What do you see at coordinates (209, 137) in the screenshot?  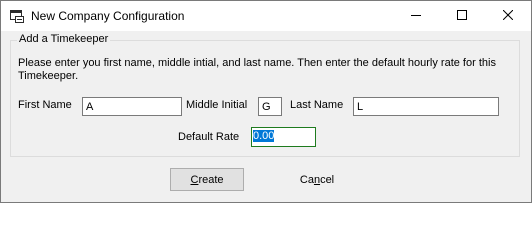 I see `default-rate-label: Default Rate` at bounding box center [209, 137].